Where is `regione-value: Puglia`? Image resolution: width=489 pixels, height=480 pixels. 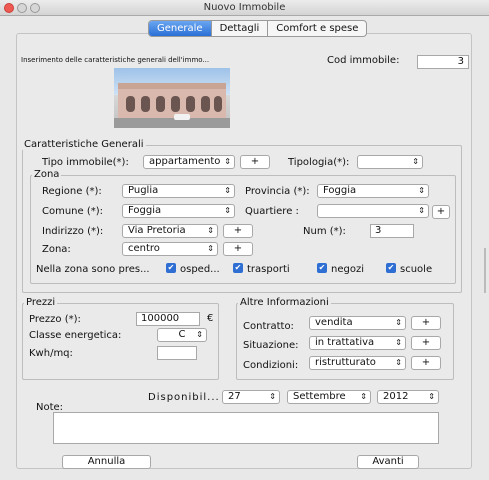 regione-value: Puglia is located at coordinates (143, 190).